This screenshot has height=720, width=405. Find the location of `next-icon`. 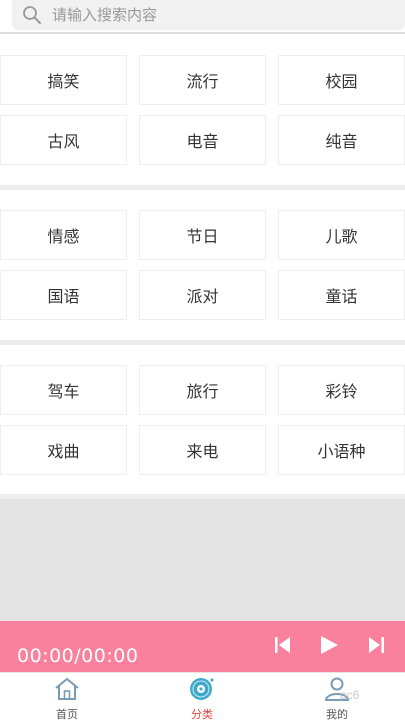

next-icon is located at coordinates (376, 645).